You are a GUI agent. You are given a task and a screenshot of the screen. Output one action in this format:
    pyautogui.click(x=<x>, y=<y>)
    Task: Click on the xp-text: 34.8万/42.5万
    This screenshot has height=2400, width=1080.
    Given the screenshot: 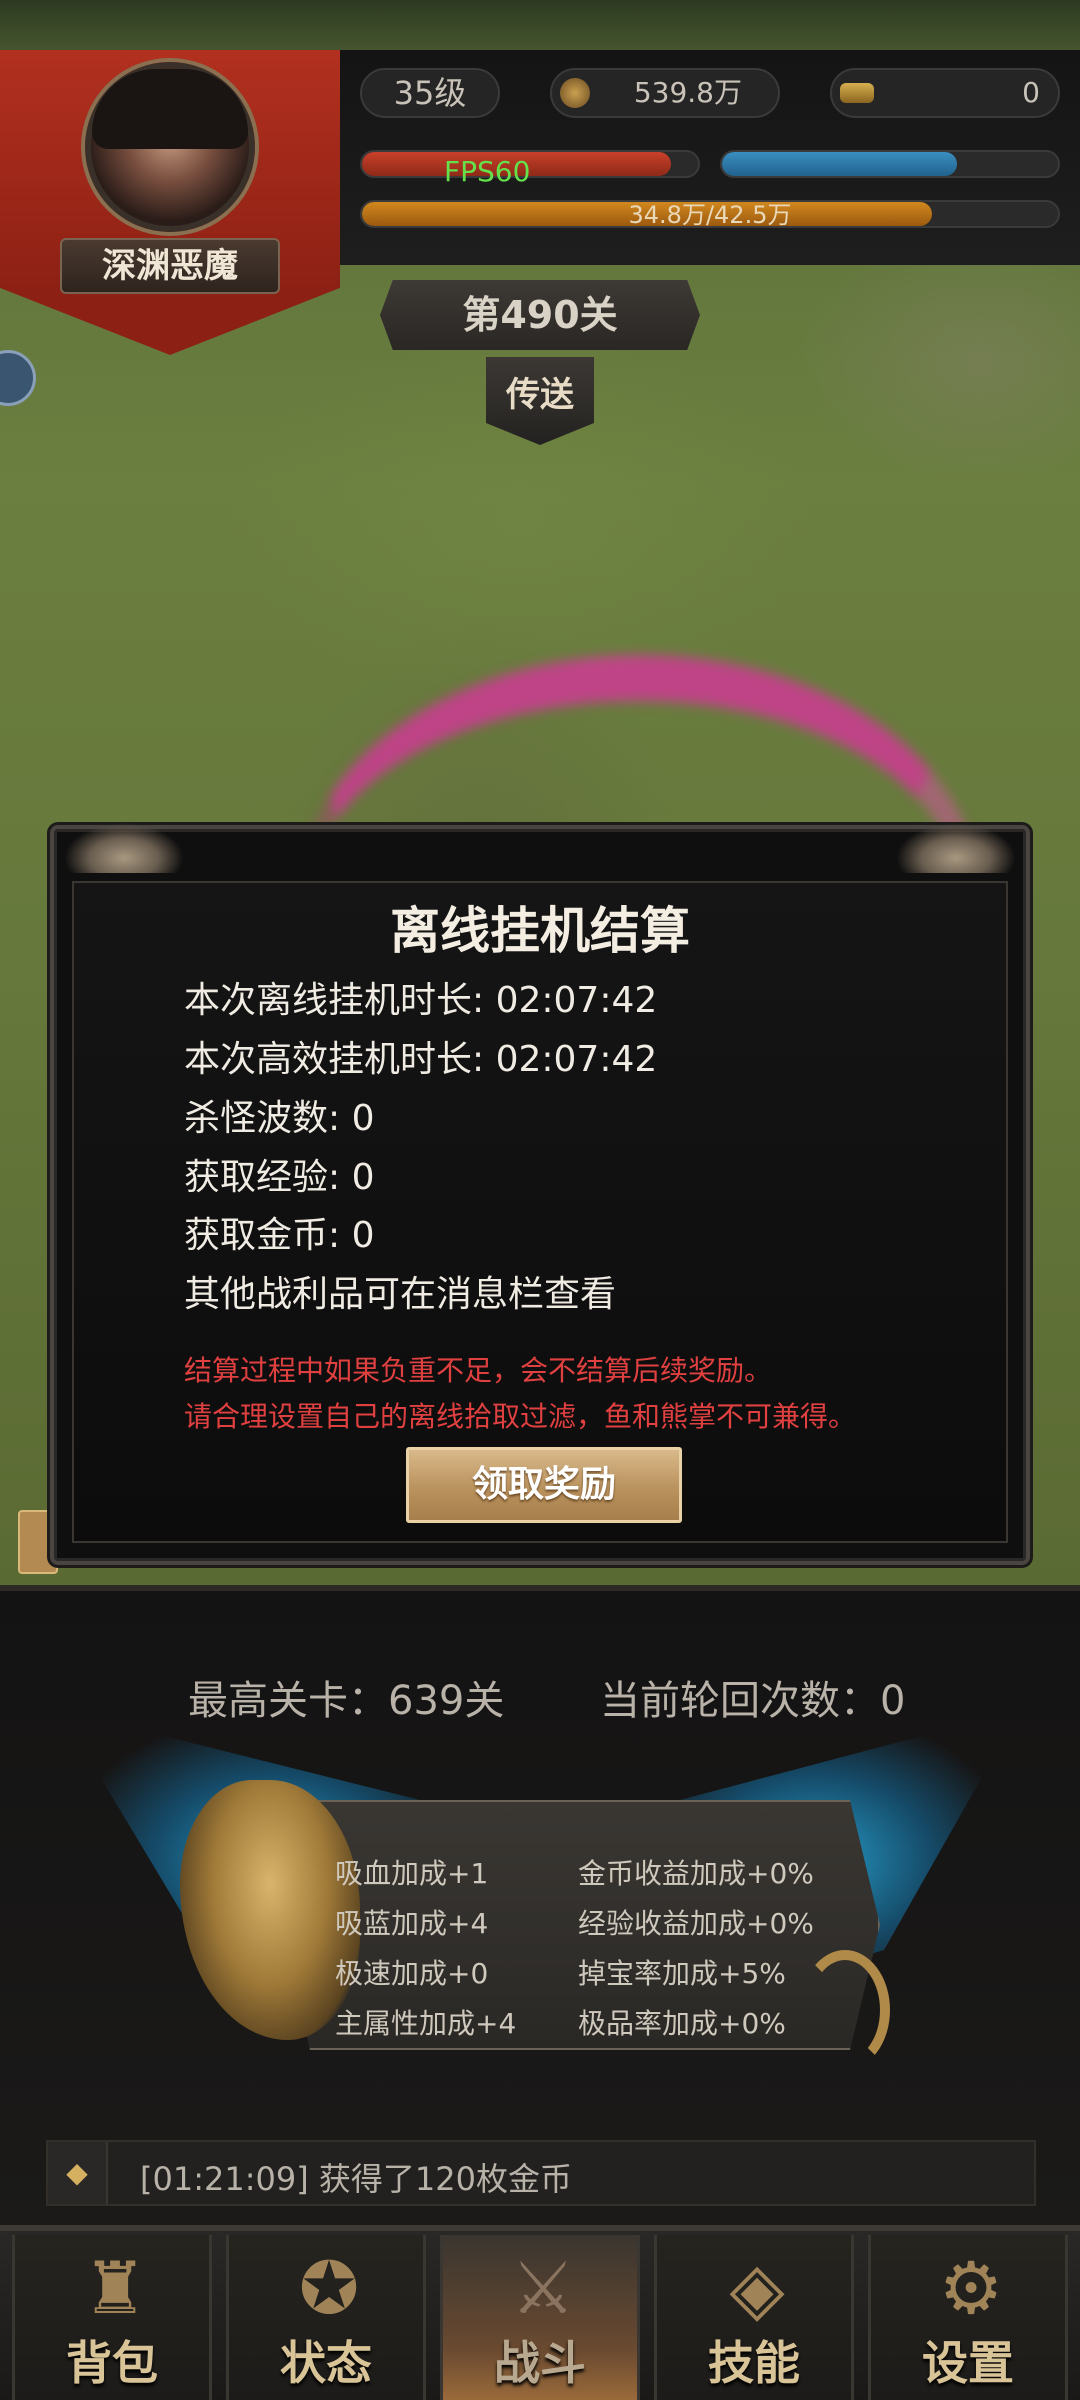 What is the action you would take?
    pyautogui.click(x=710, y=214)
    